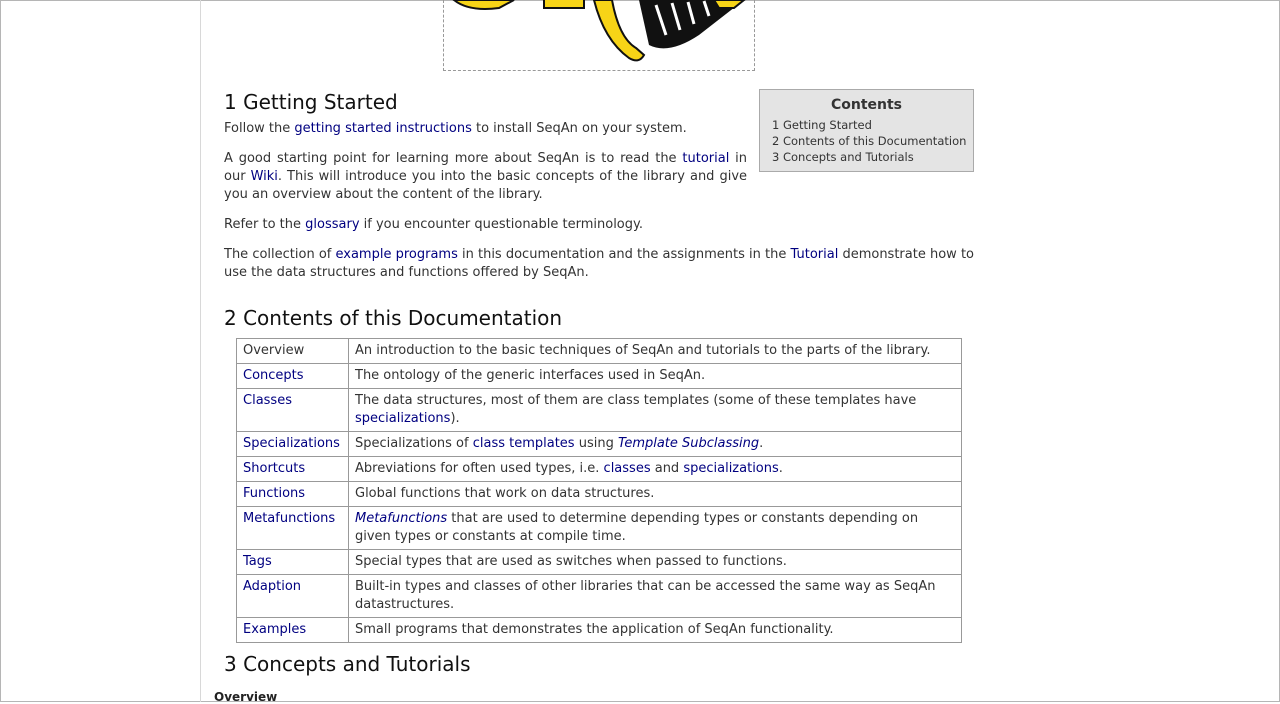  Describe the element at coordinates (264, 176) in the screenshot. I see `link-wiki: Wiki` at that location.